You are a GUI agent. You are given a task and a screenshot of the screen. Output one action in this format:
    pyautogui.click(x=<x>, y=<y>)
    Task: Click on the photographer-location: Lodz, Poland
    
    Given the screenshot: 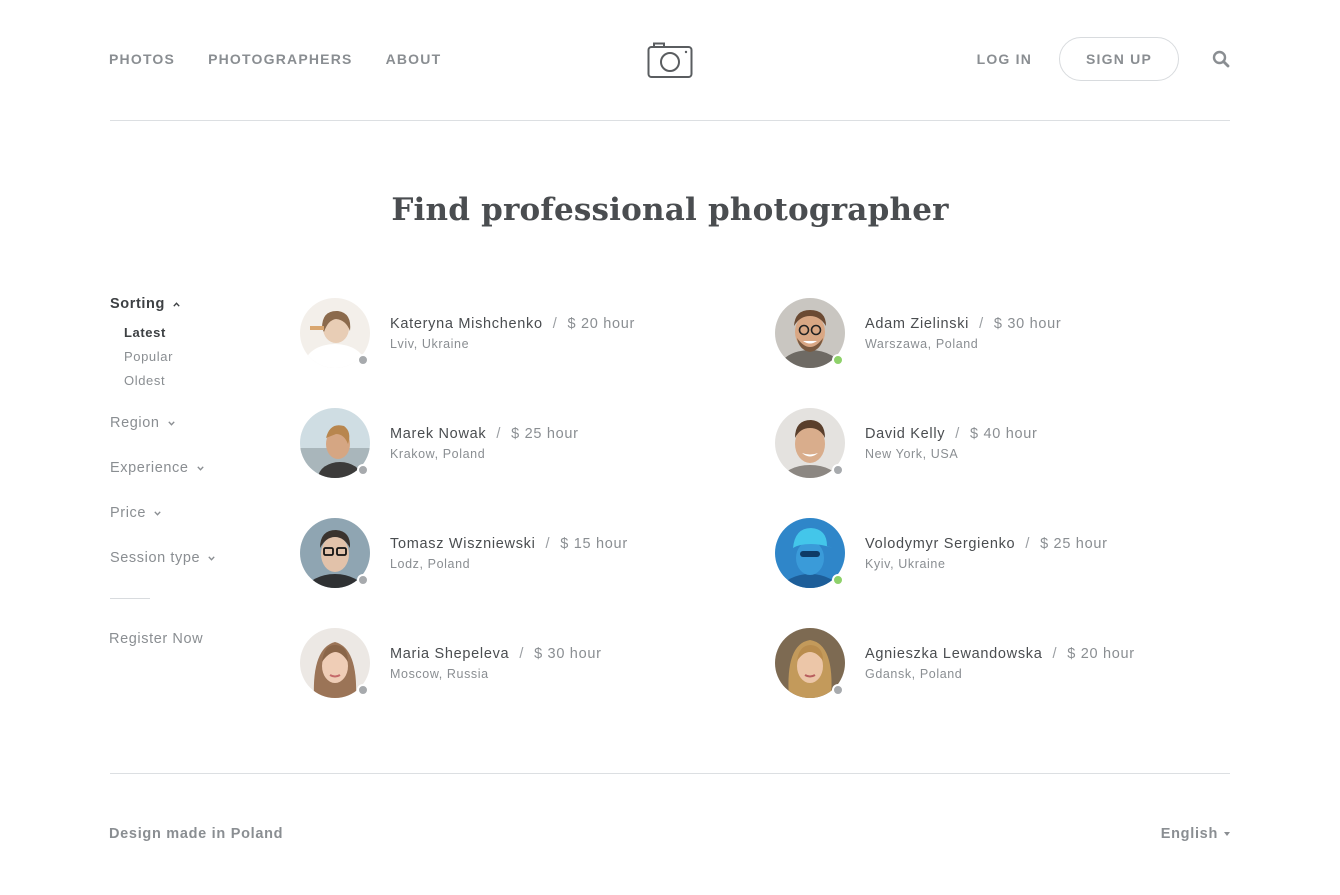 What is the action you would take?
    pyautogui.click(x=430, y=563)
    